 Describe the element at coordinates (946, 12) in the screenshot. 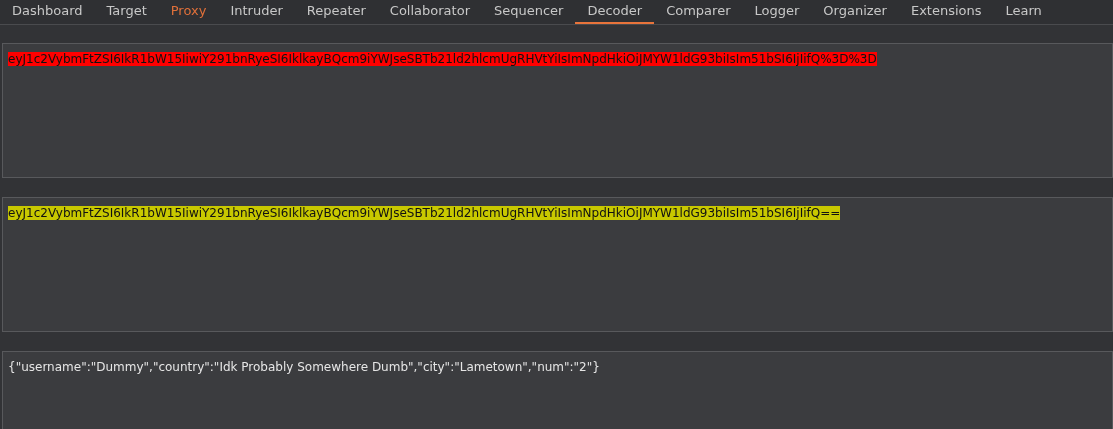

I see `tab: Extensions` at that location.